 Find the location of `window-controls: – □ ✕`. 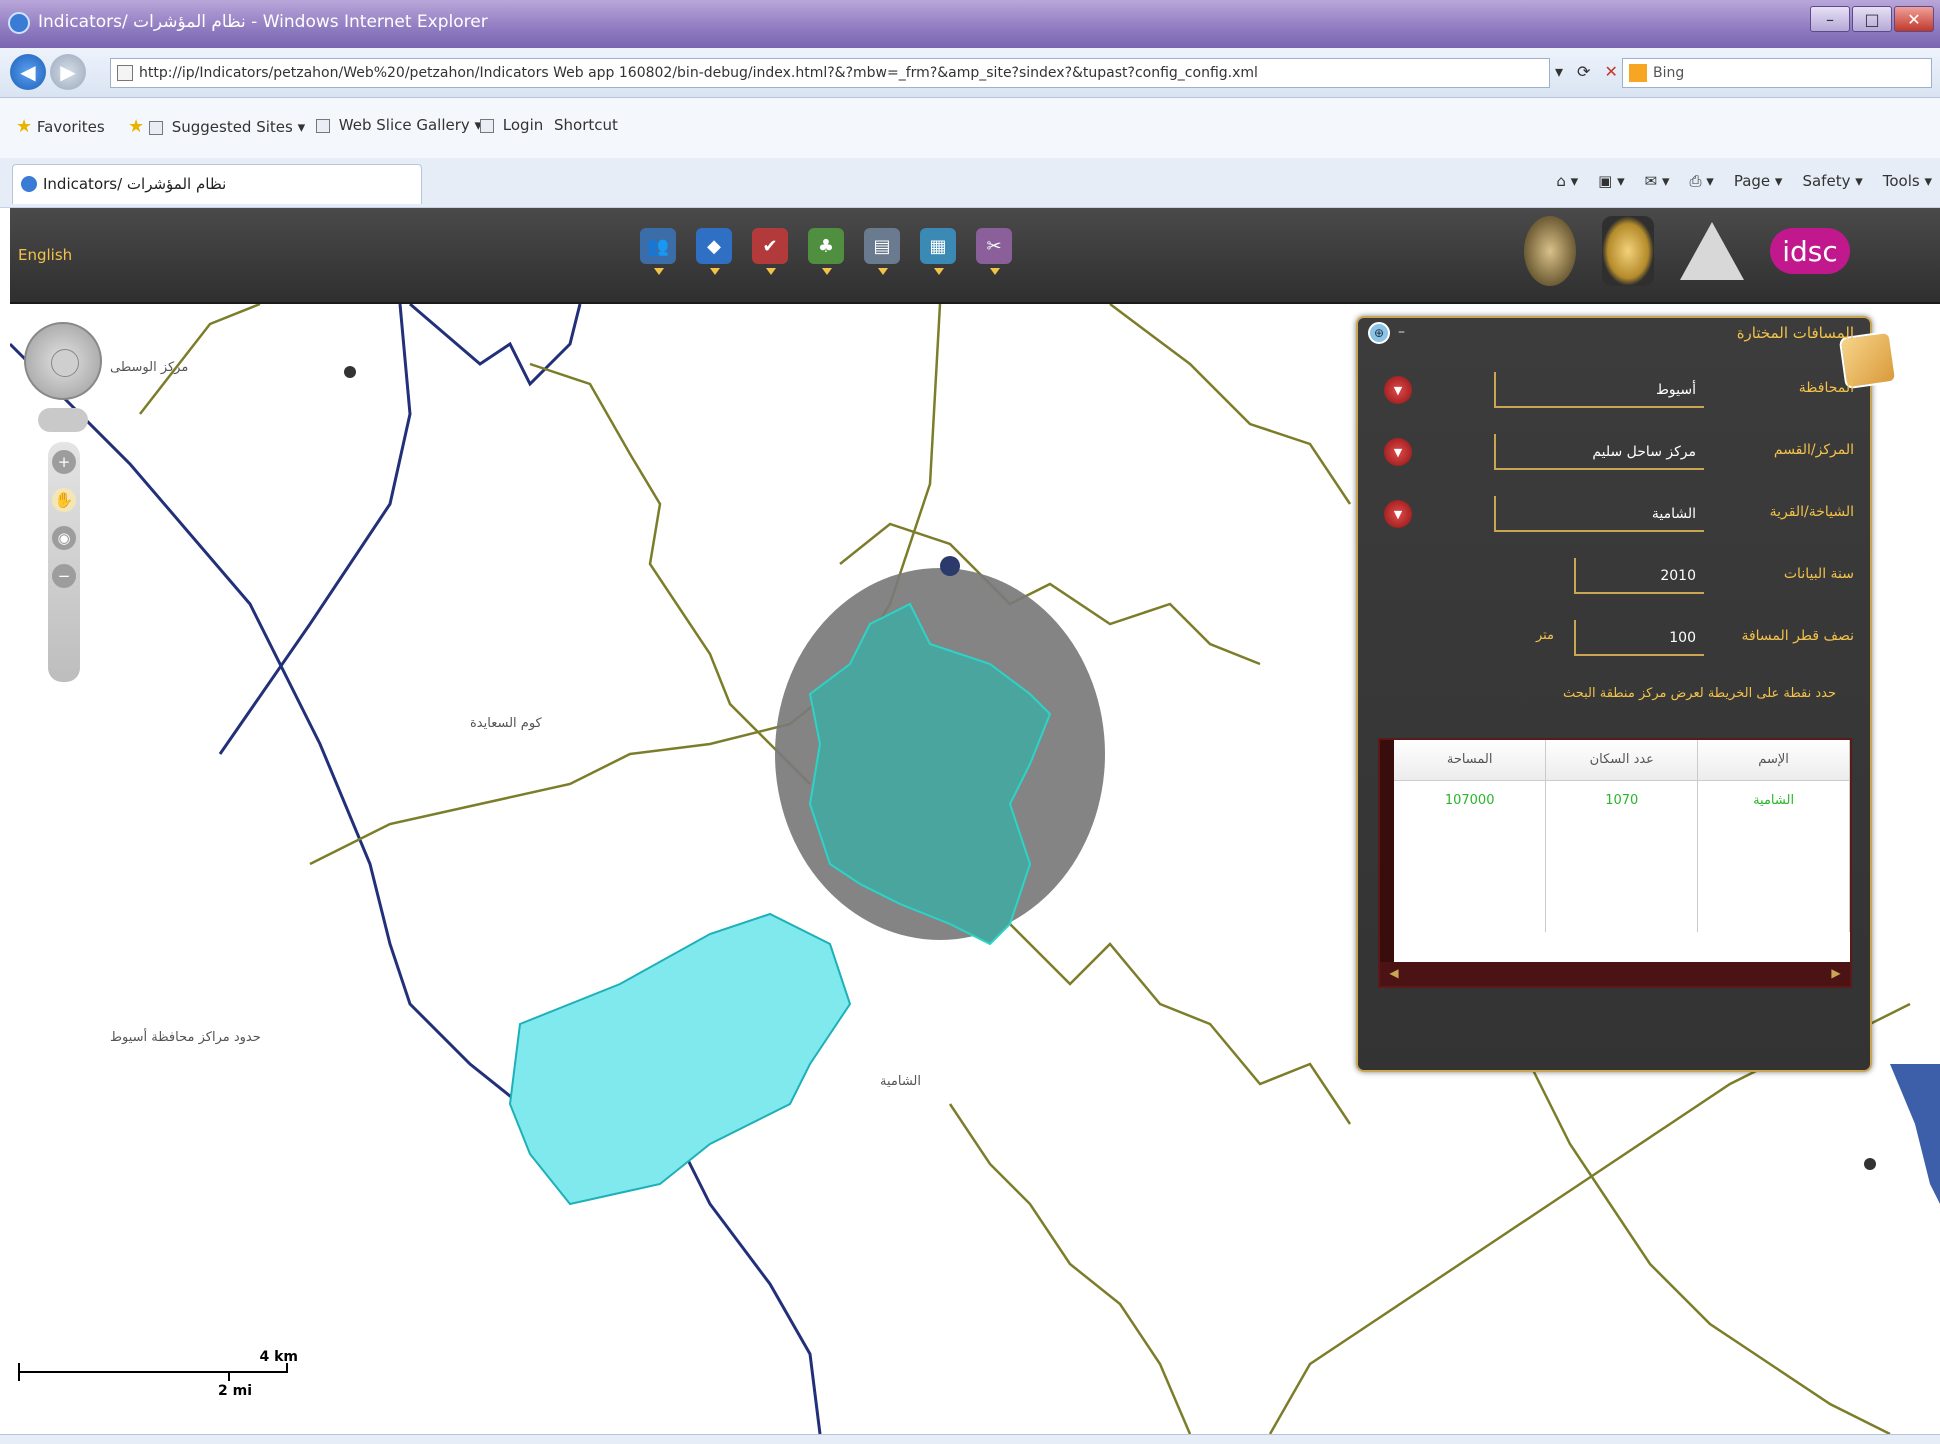

window-controls: – □ ✕ is located at coordinates (1872, 19).